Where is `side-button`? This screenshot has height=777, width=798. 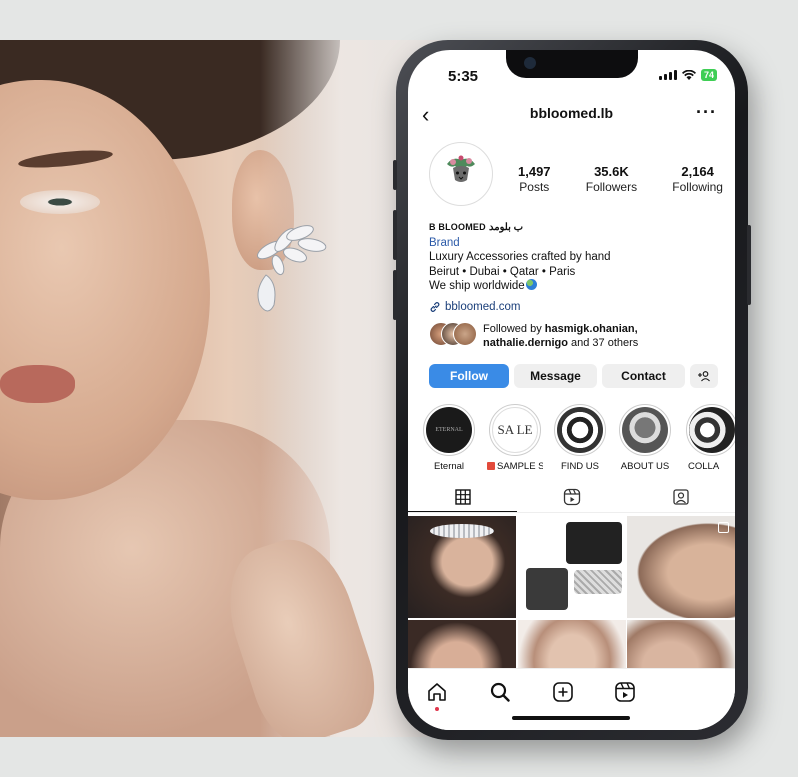
side-button is located at coordinates (395, 175).